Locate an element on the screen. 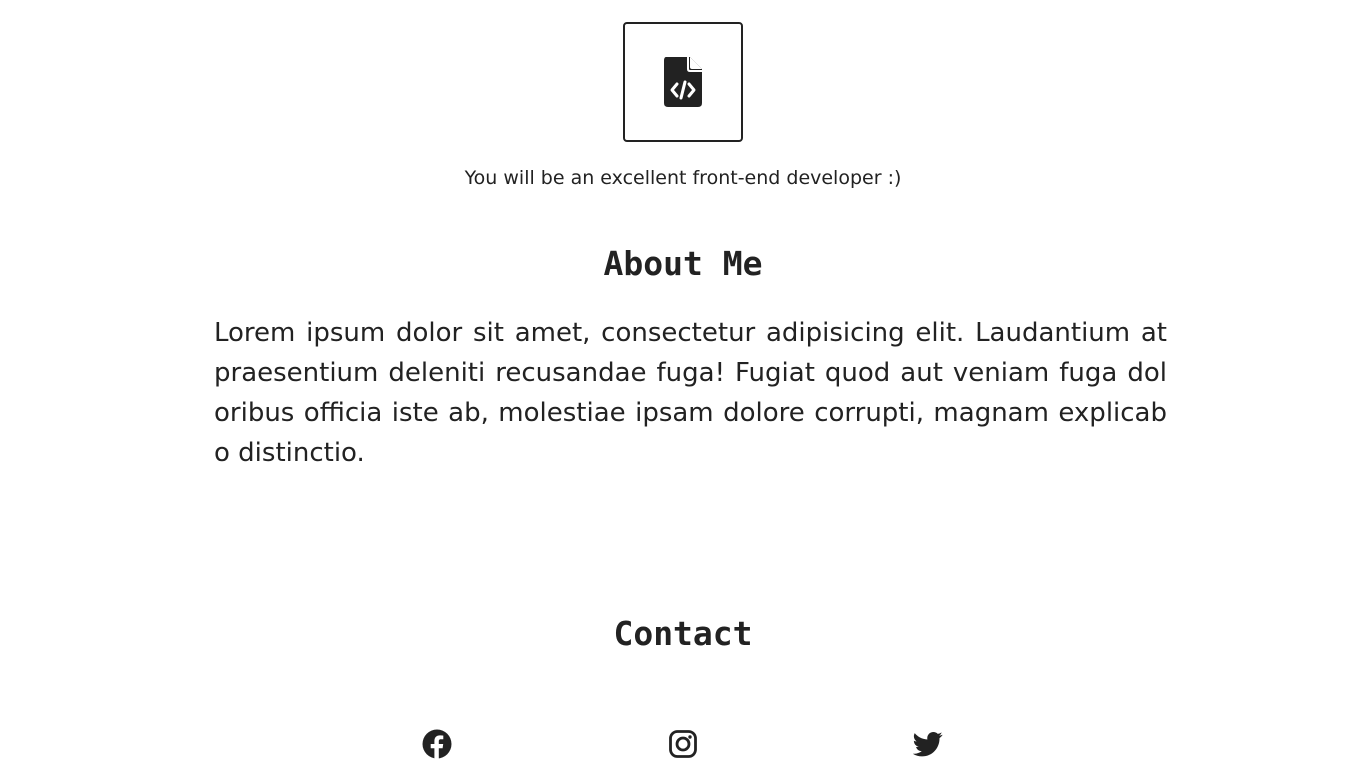 This screenshot has width=1366, height=768. twitter-icon is located at coordinates (928, 744).